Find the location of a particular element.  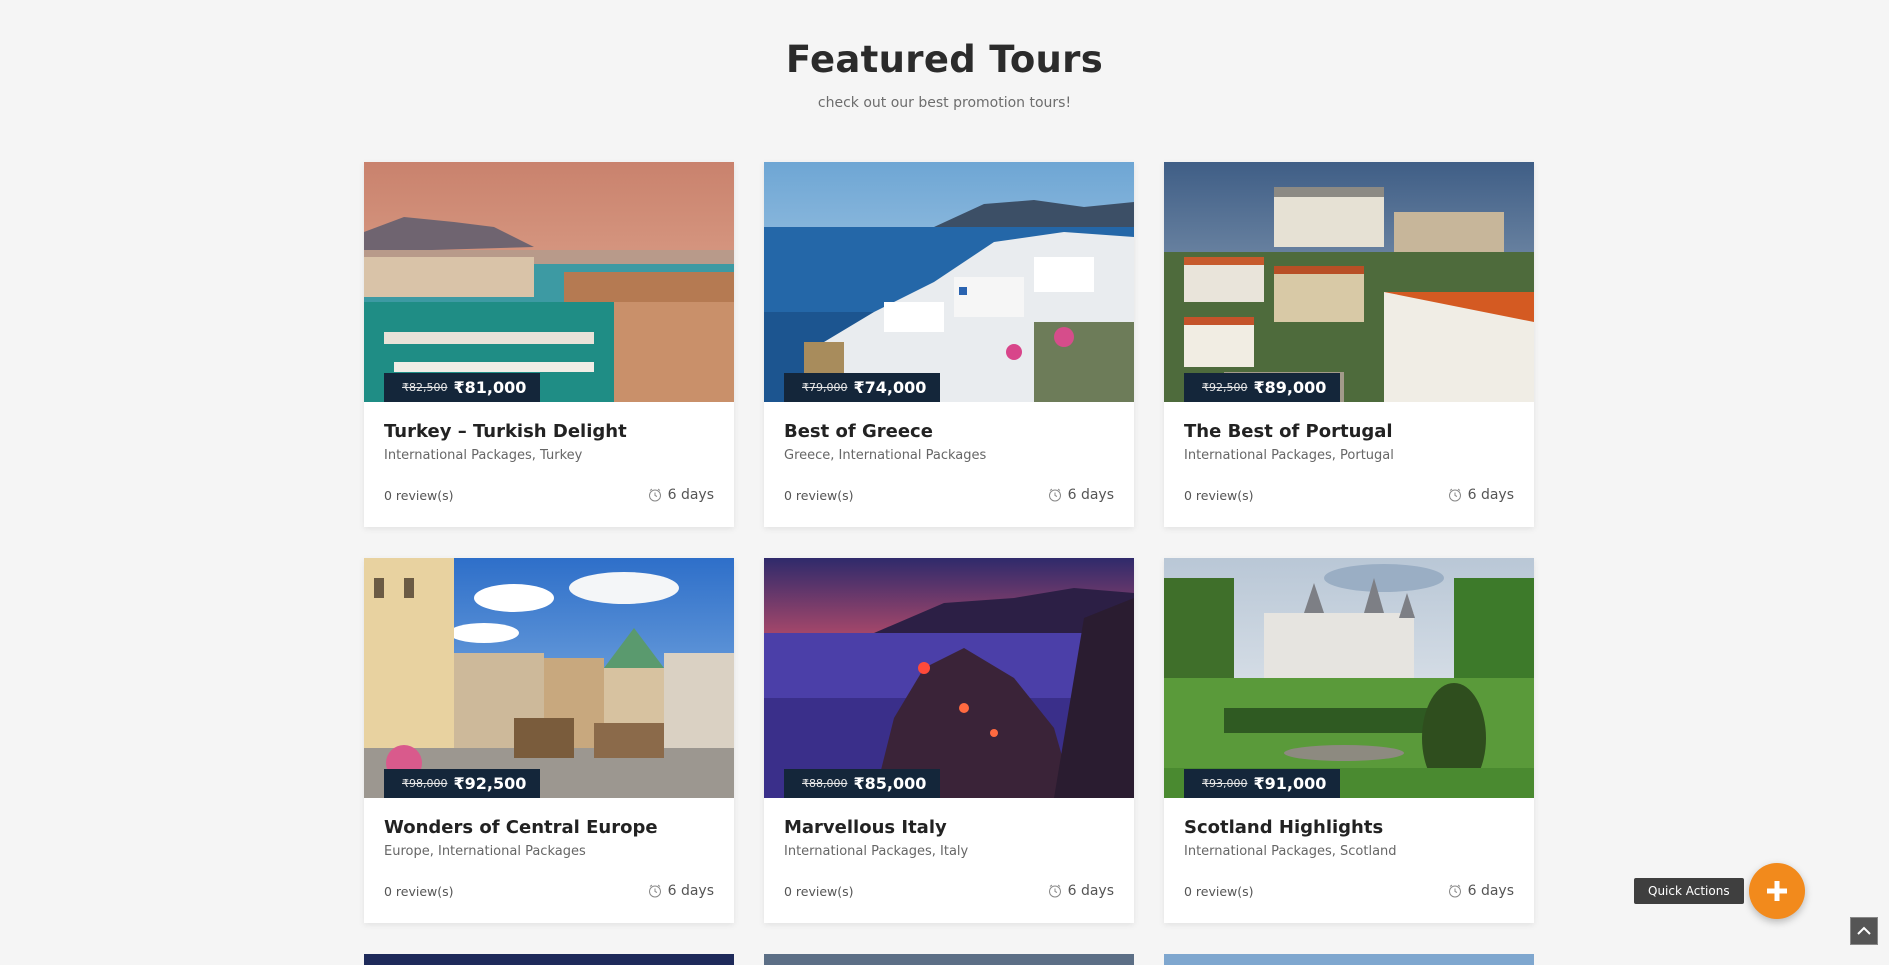

tour-title: The Best of Portugal is located at coordinates (1349, 432).